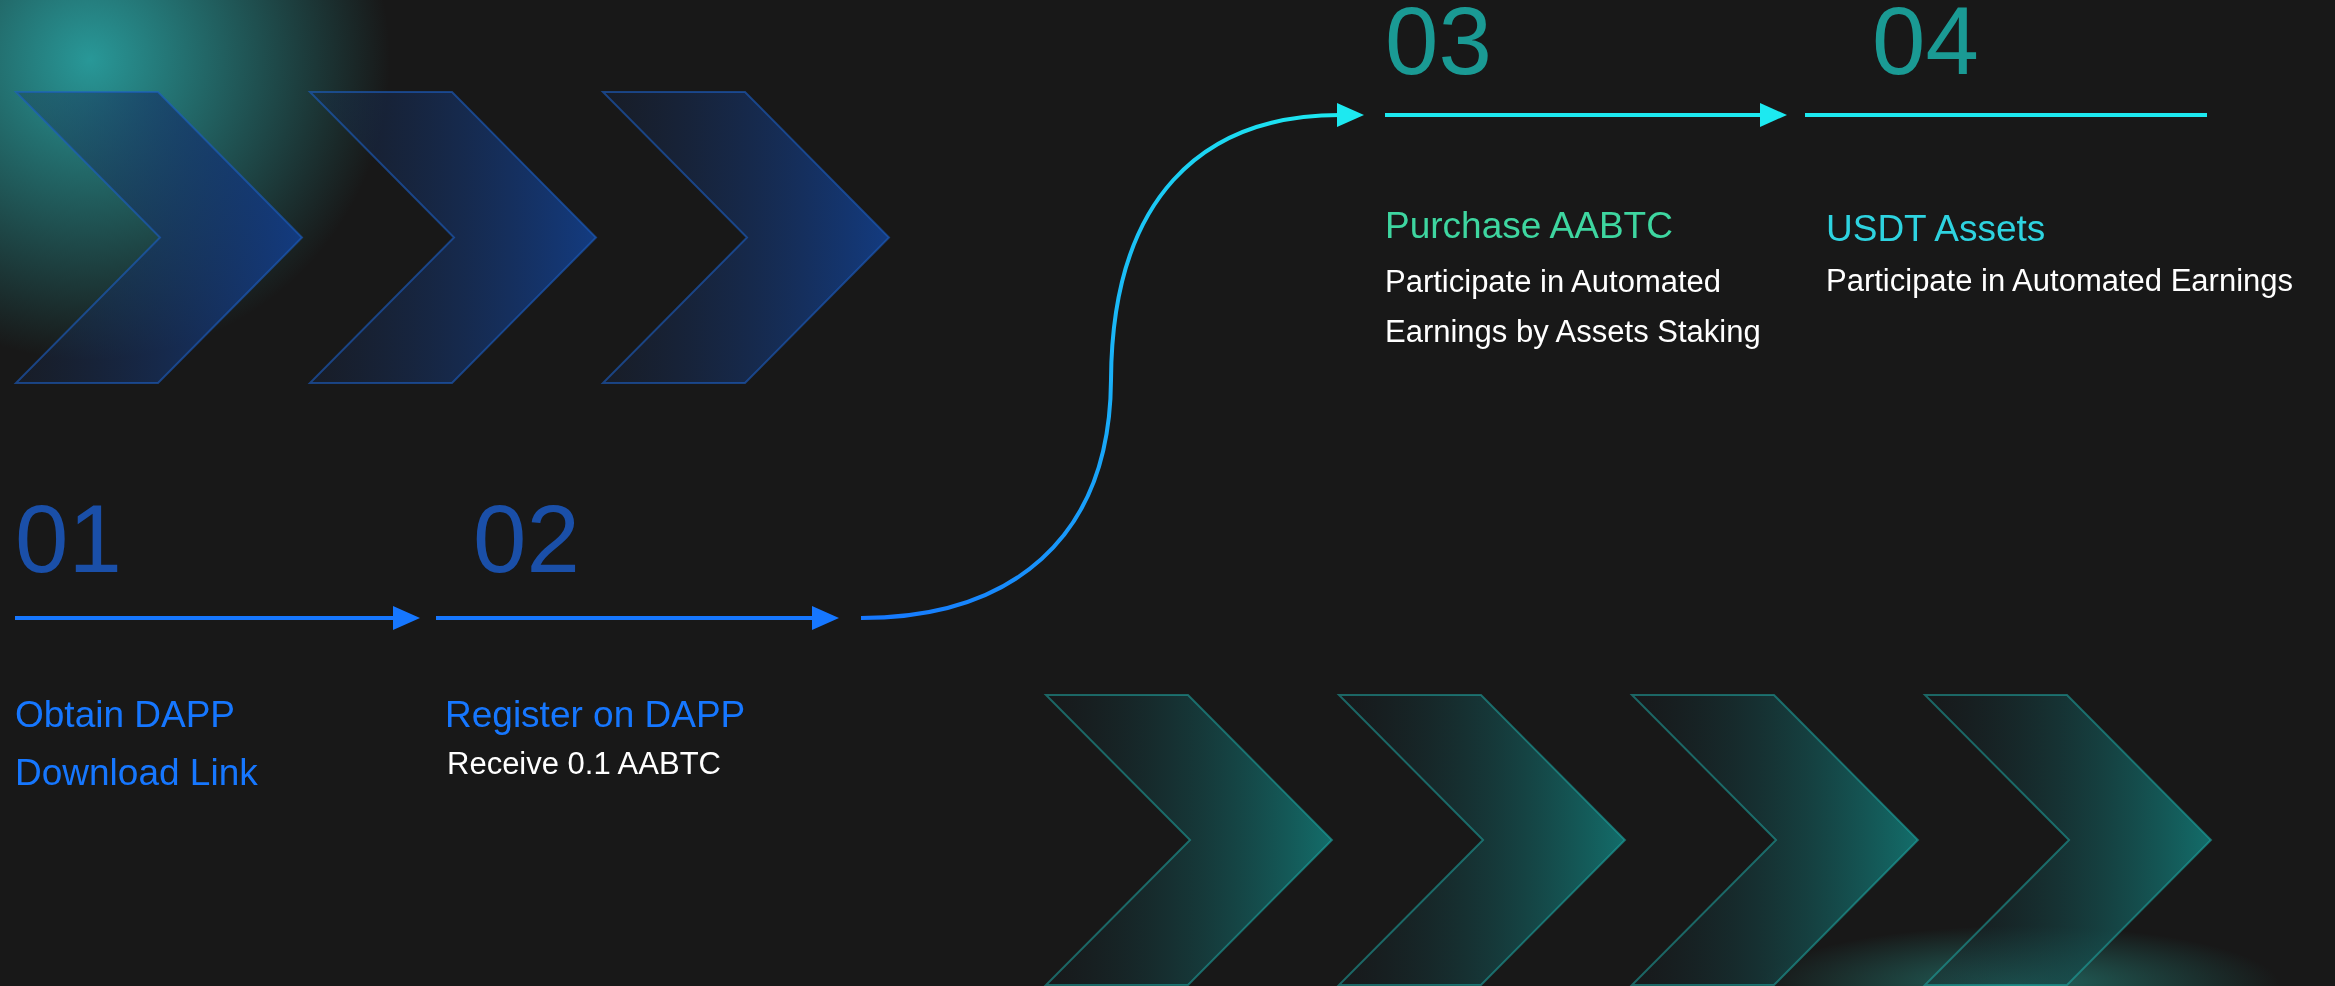 Image resolution: width=2335 pixels, height=986 pixels. Describe the element at coordinates (68, 539) in the screenshot. I see `step-number: 01` at that location.